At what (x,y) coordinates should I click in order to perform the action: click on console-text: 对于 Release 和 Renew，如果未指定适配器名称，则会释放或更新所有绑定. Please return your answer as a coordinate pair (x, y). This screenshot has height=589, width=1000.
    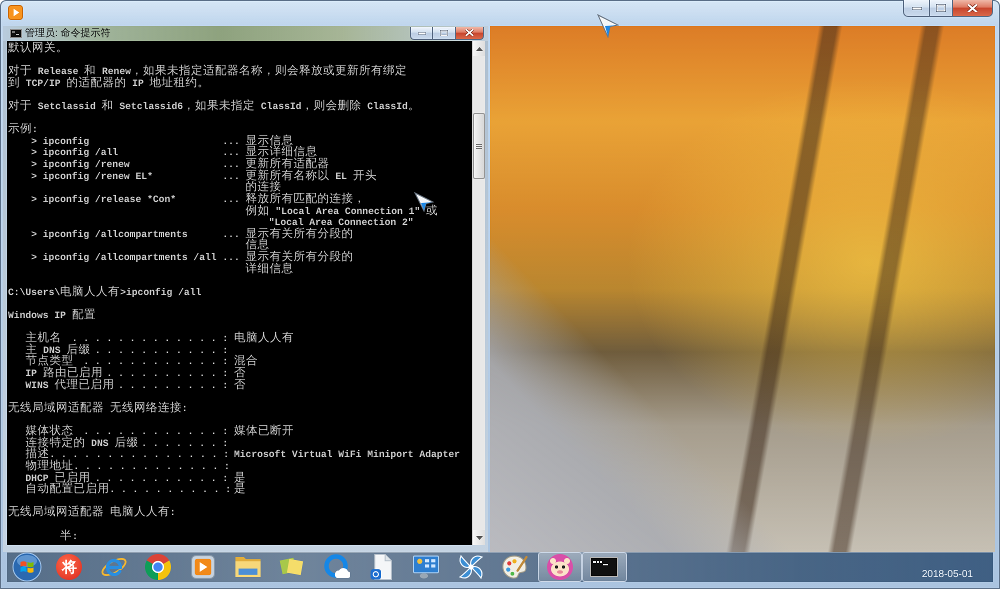
    Looking at the image, I should click on (207, 72).